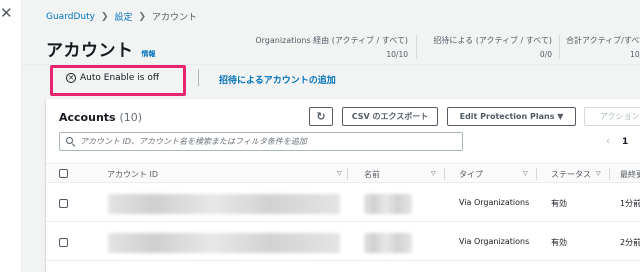 Image resolution: width=640 pixels, height=272 pixels. What do you see at coordinates (63, 173) in the screenshot?
I see `select-all-checkbox` at bounding box center [63, 173].